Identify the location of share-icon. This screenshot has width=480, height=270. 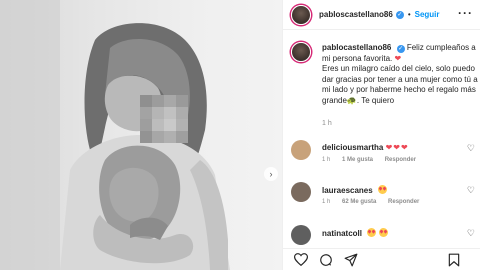
(351, 259).